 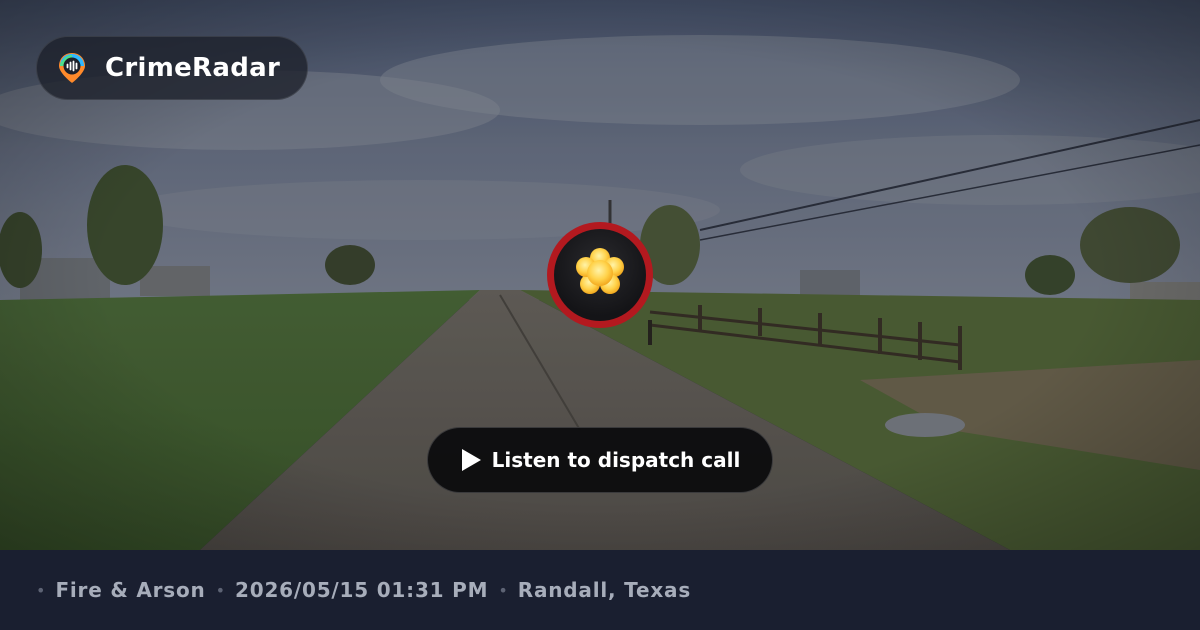 What do you see at coordinates (362, 590) in the screenshot?
I see `incident-datetime: 2026/05/15 01:31 PM` at bounding box center [362, 590].